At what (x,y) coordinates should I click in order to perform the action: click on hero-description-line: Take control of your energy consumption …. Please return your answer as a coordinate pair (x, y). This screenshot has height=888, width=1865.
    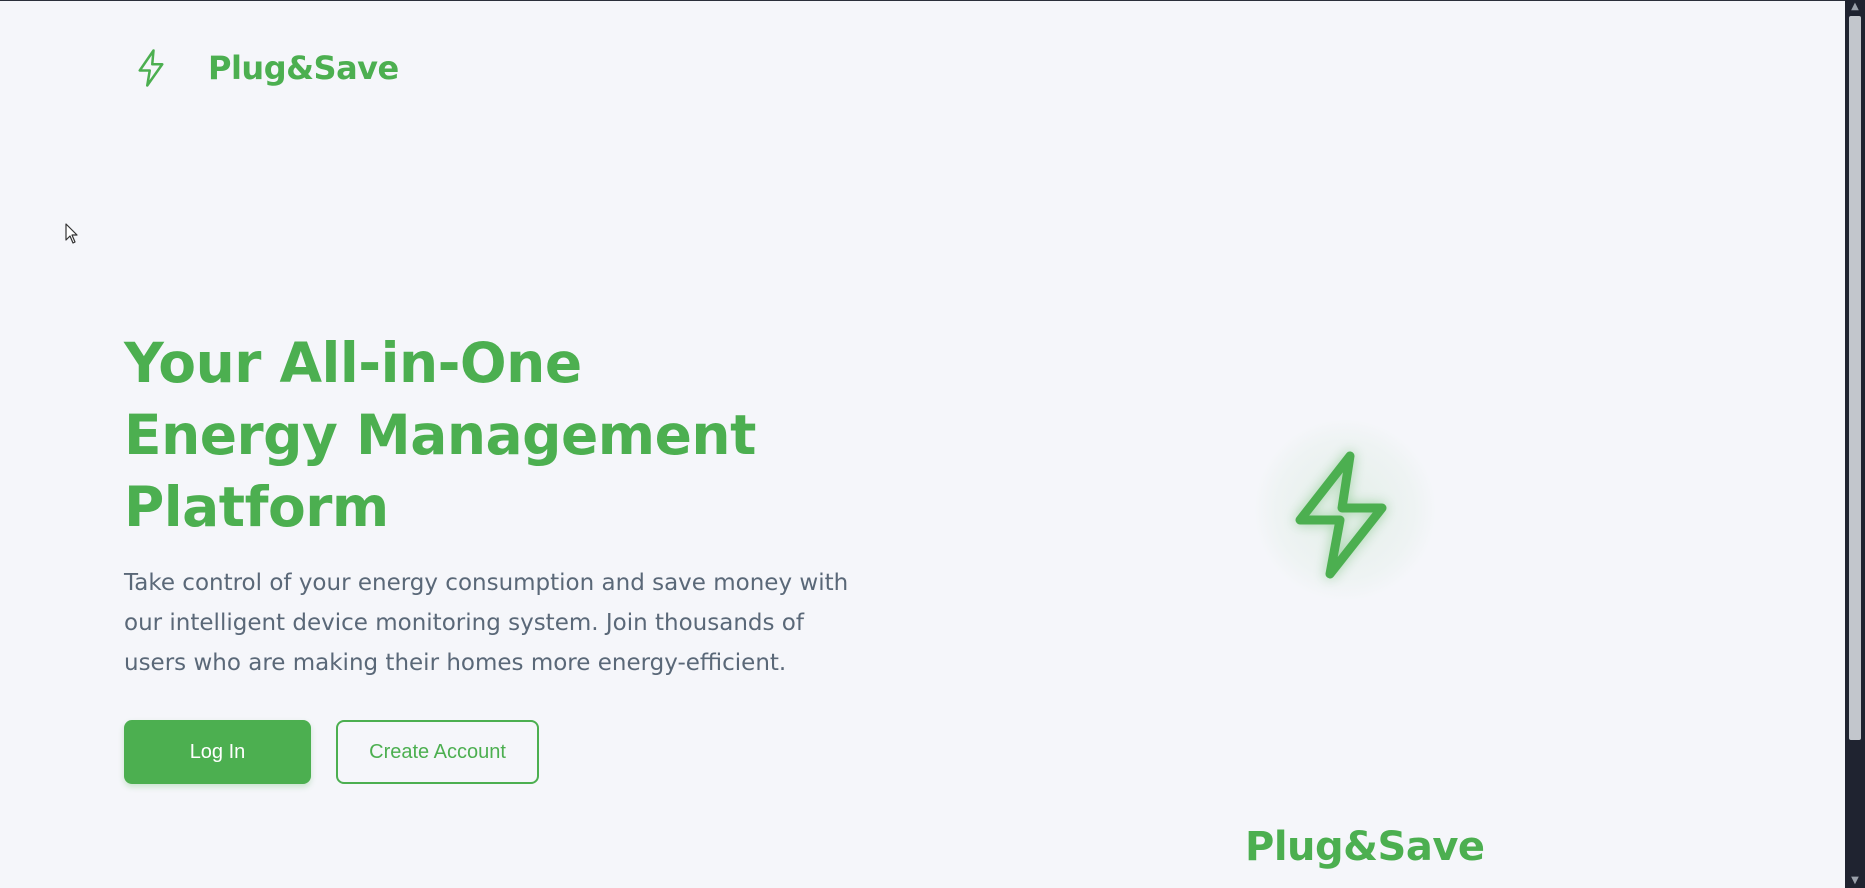
    Looking at the image, I should click on (486, 583).